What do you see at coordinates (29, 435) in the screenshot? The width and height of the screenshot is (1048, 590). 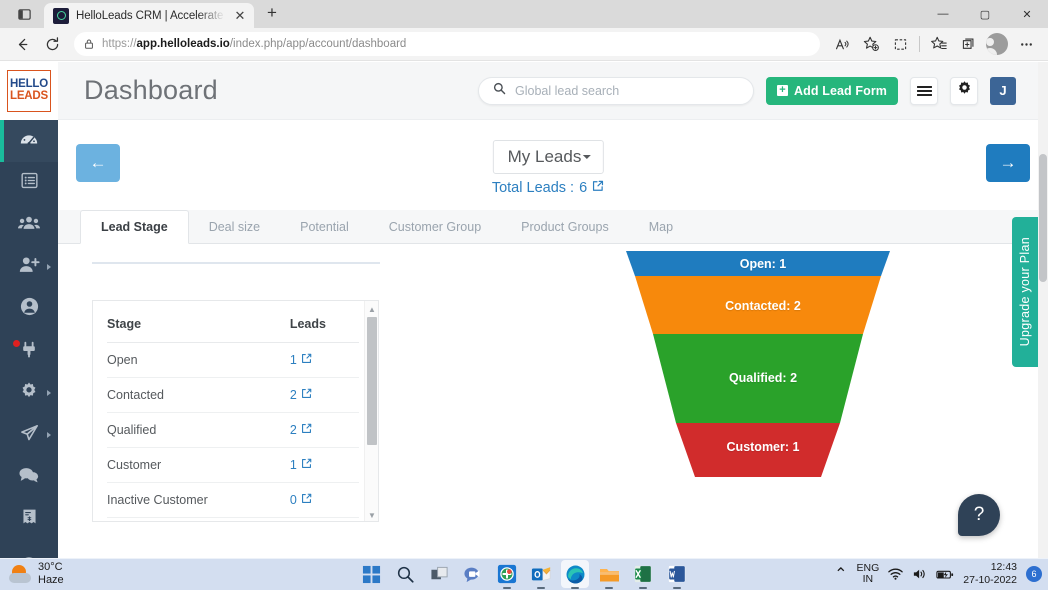 I see `sidebar-item-campaigns` at bounding box center [29, 435].